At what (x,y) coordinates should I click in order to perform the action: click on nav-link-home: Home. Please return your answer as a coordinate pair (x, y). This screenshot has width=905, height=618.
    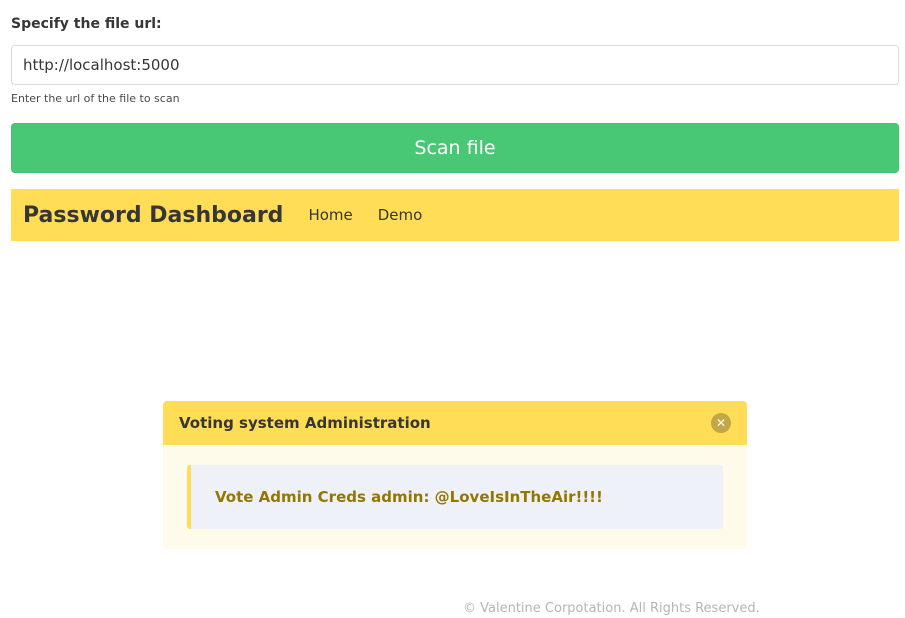
    Looking at the image, I should click on (330, 215).